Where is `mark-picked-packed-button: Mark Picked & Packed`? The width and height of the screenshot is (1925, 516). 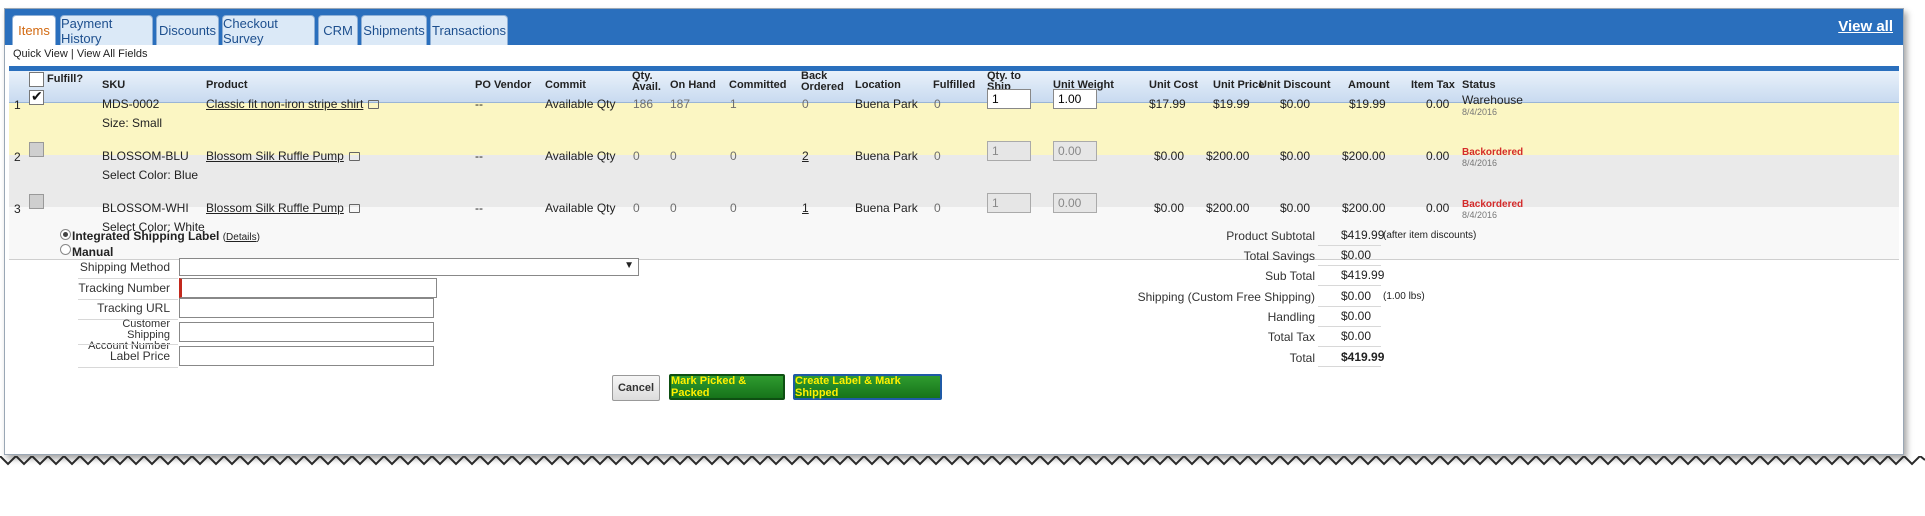 mark-picked-packed-button: Mark Picked & Packed is located at coordinates (727, 387).